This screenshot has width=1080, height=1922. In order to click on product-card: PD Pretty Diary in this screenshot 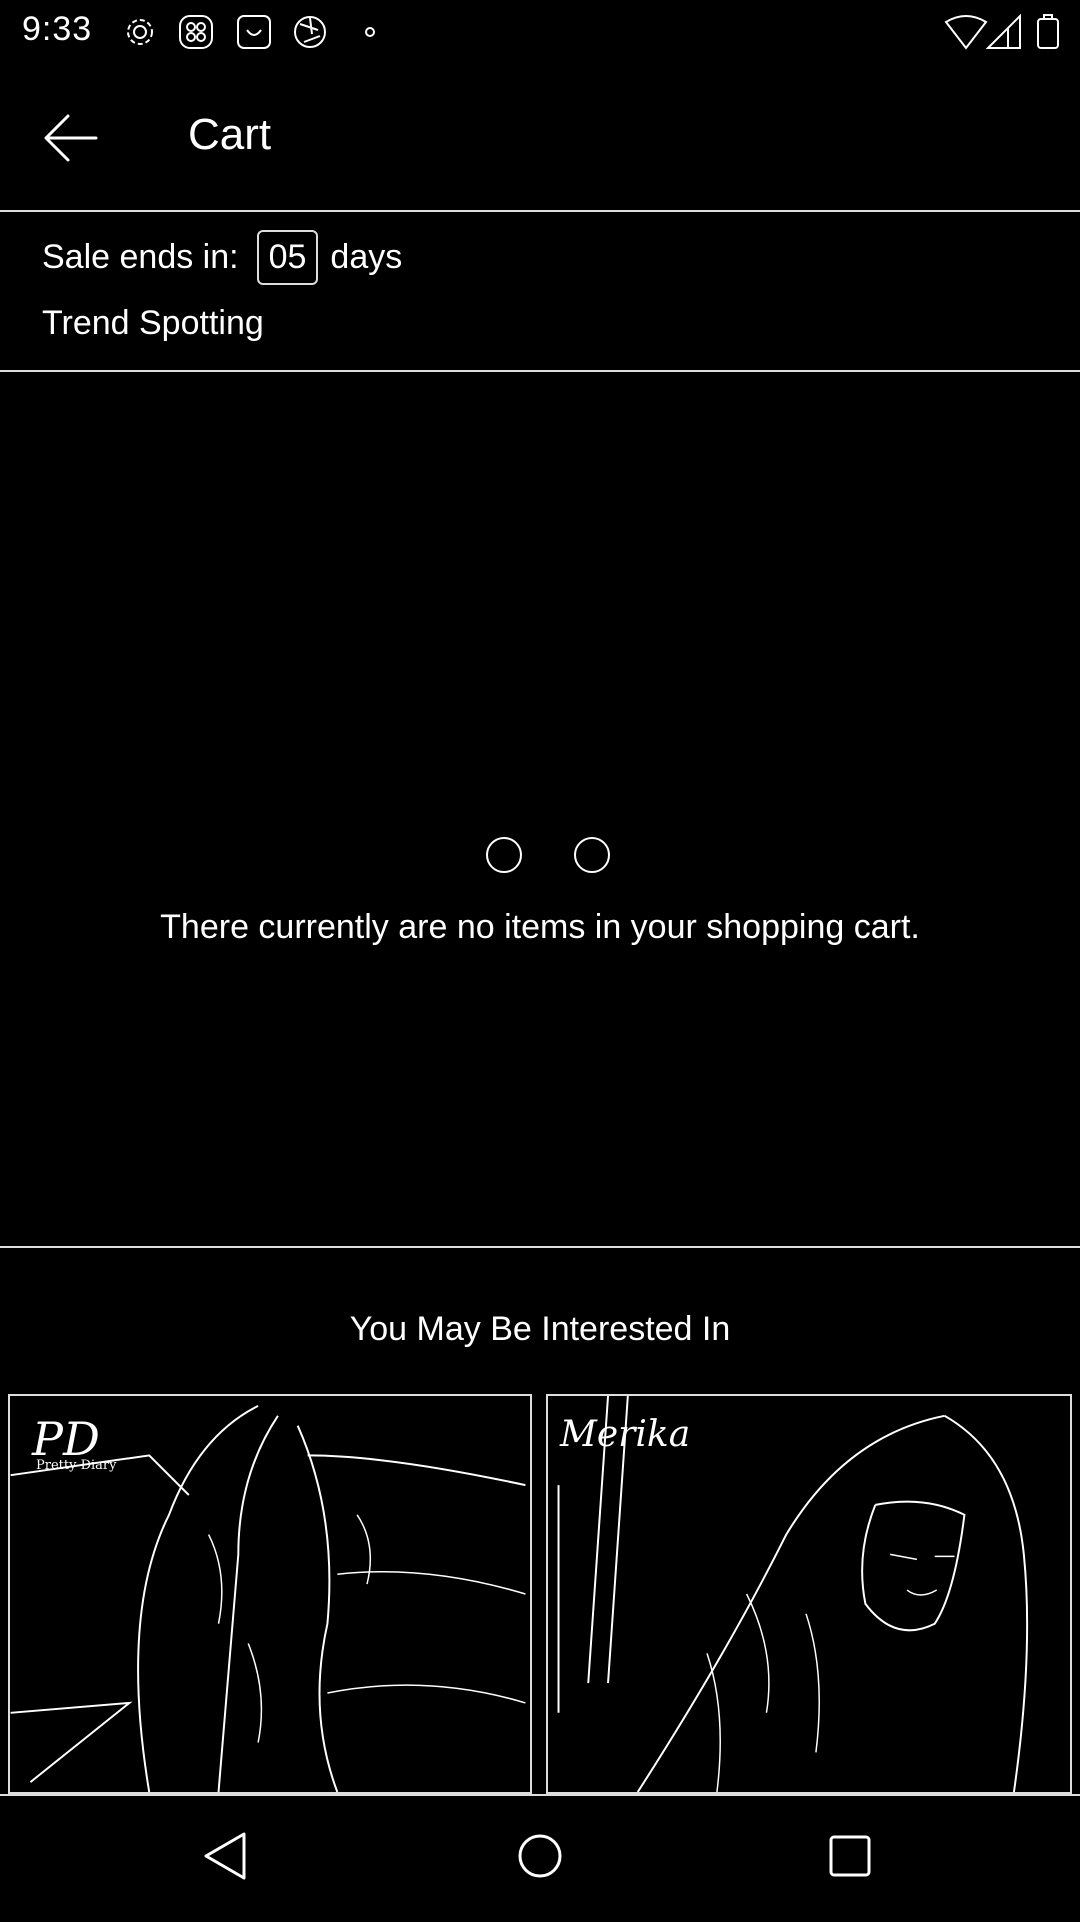, I will do `click(270, 1594)`.